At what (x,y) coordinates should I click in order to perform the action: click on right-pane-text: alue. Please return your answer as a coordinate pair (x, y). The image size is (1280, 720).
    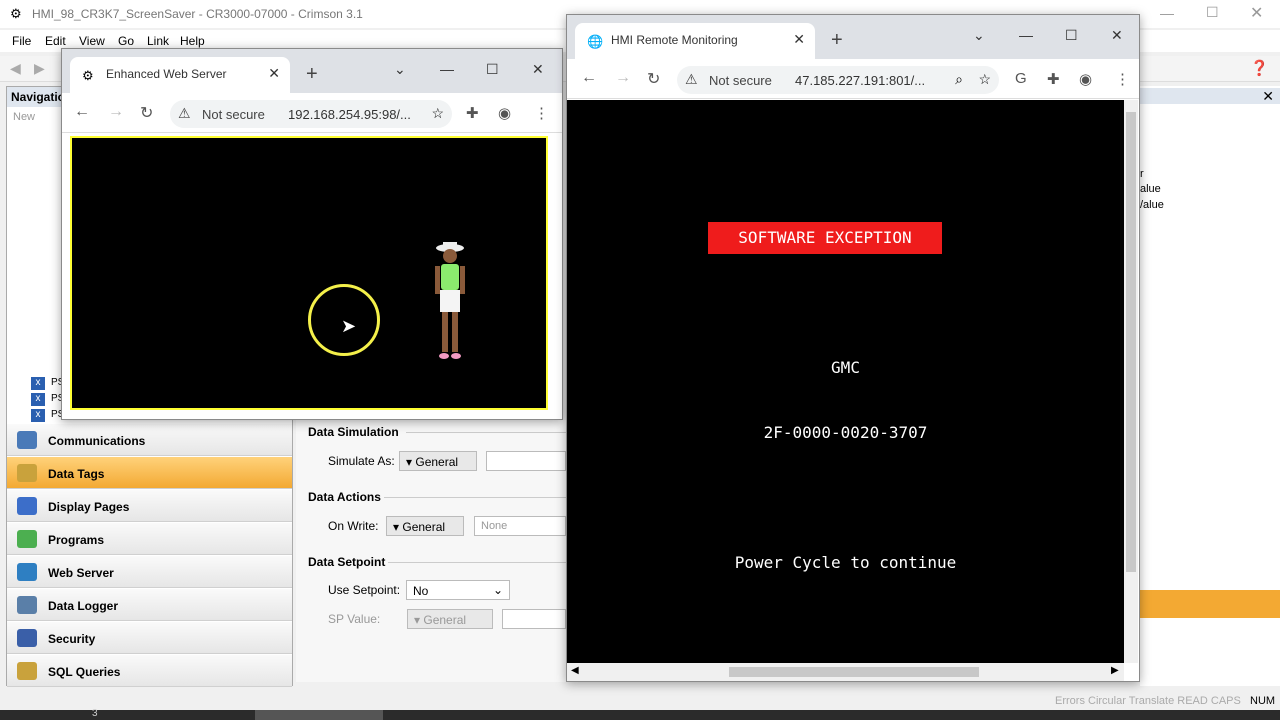
    Looking at the image, I should click on (1150, 189).